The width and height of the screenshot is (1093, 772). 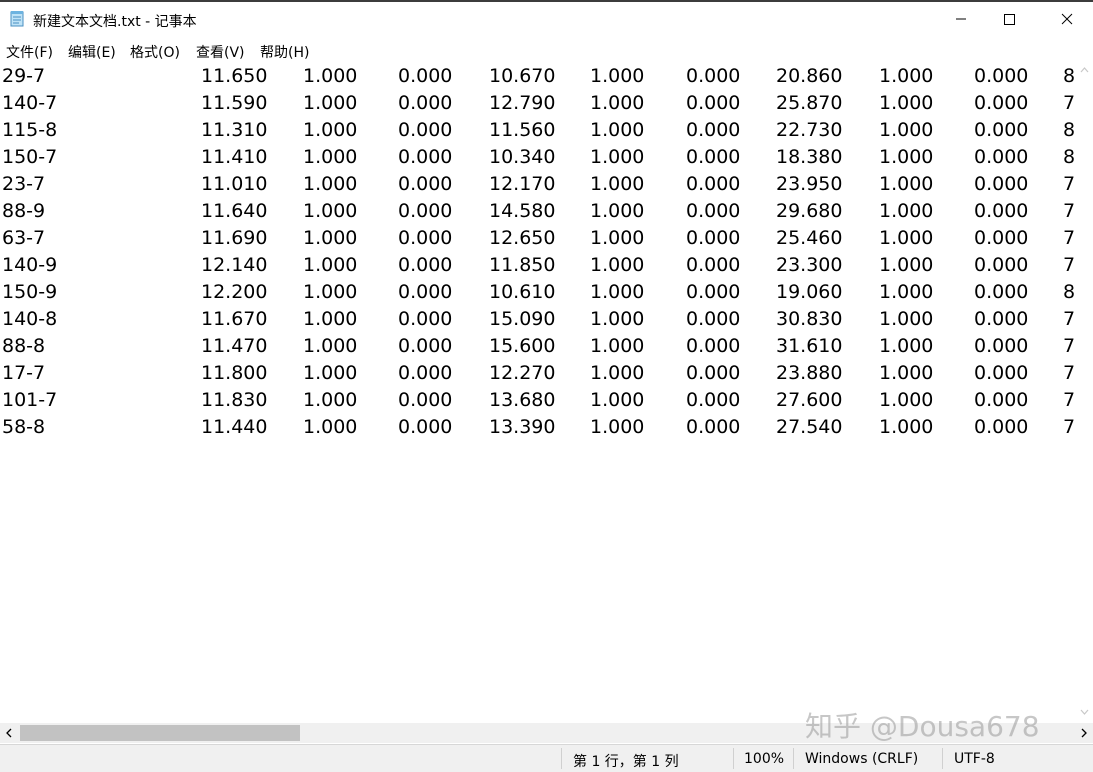 I want to click on line-value: 8, so click(x=1069, y=157).